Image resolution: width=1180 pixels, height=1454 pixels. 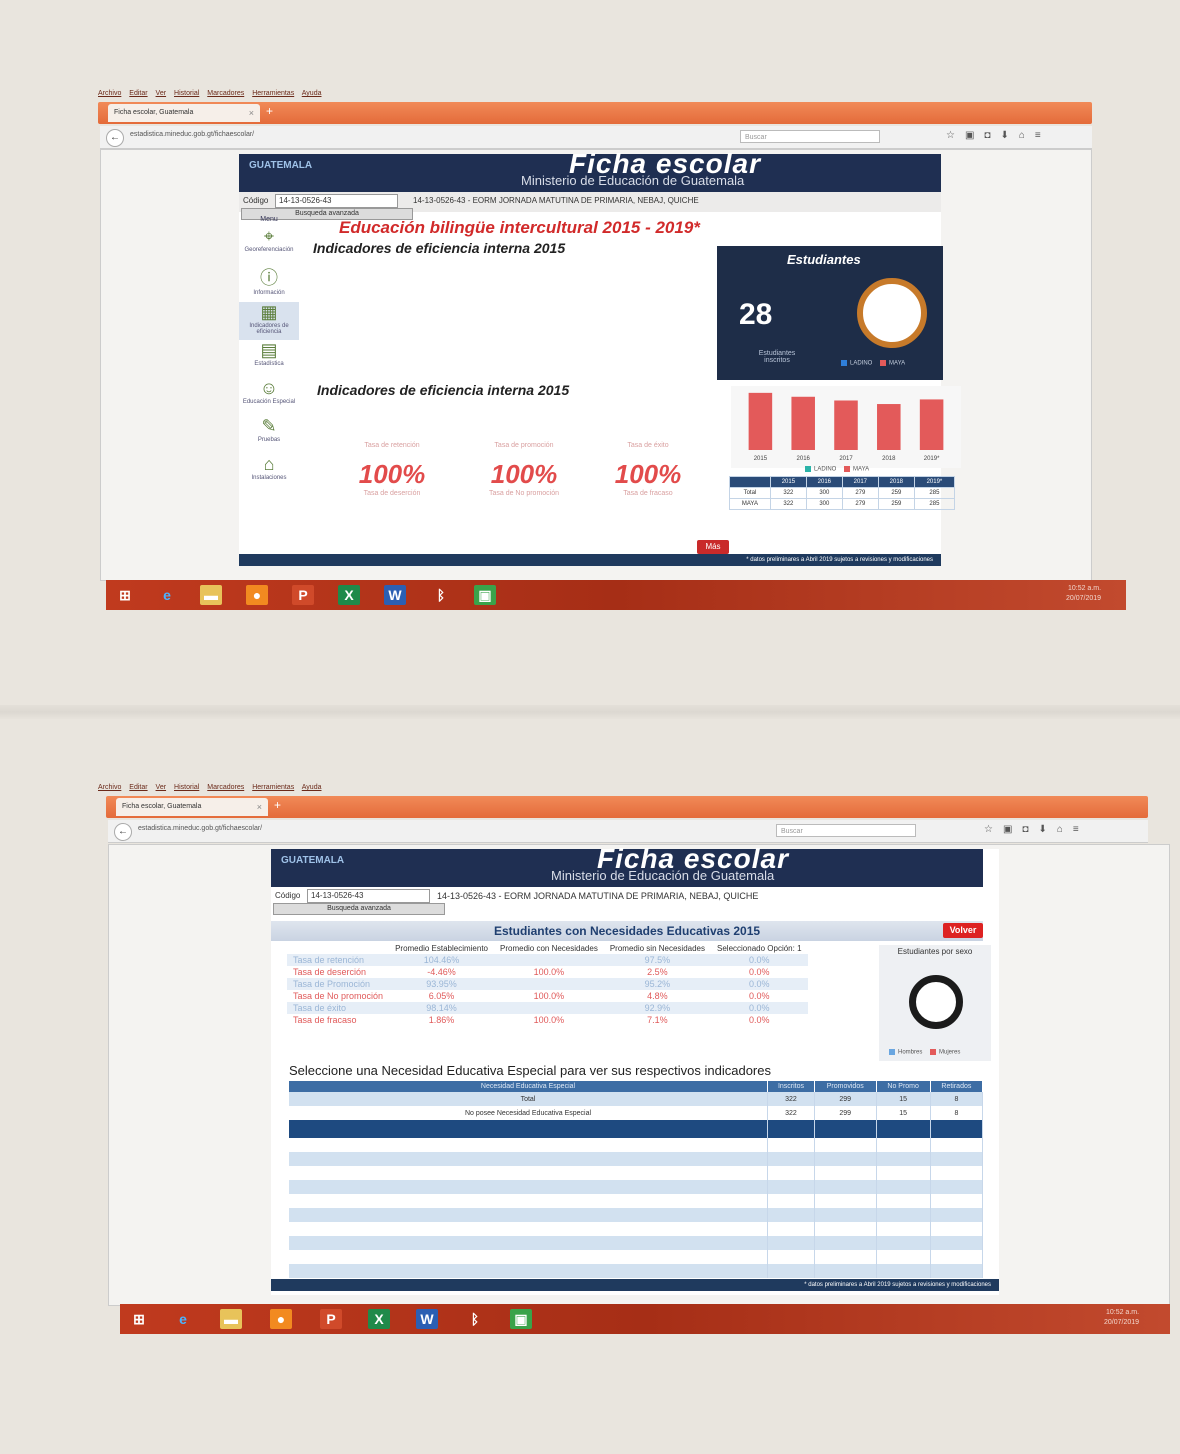 What do you see at coordinates (338, 996) in the screenshot?
I see `row-label: Tasa de No promoción` at bounding box center [338, 996].